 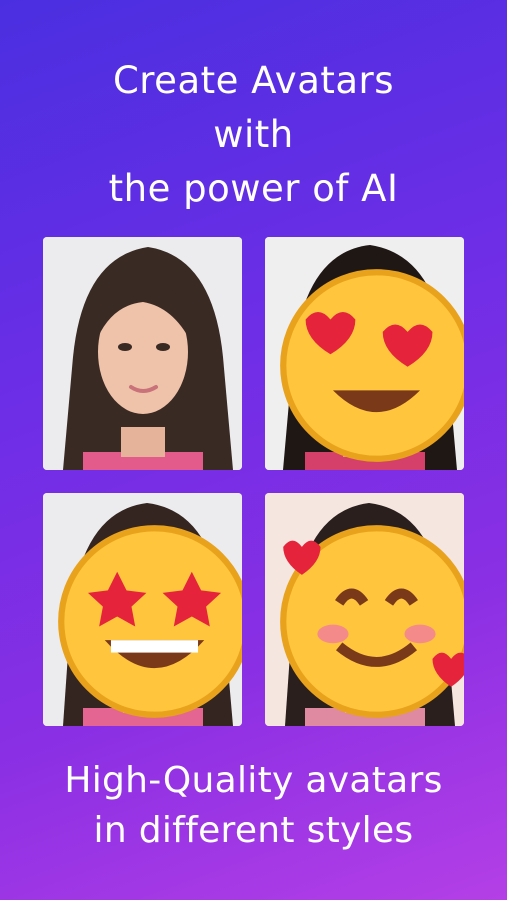 I want to click on avatar-card-painting-style, so click(x=364, y=353).